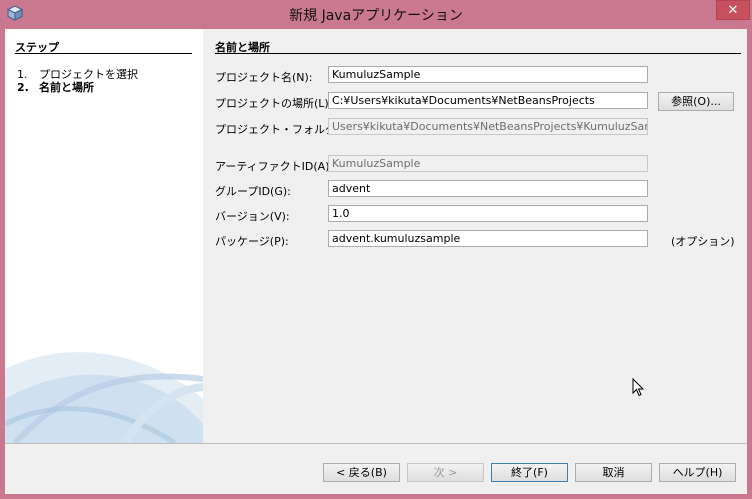 The image size is (752, 499). What do you see at coordinates (445, 472) in the screenshot?
I see `next-button: 次 >` at bounding box center [445, 472].